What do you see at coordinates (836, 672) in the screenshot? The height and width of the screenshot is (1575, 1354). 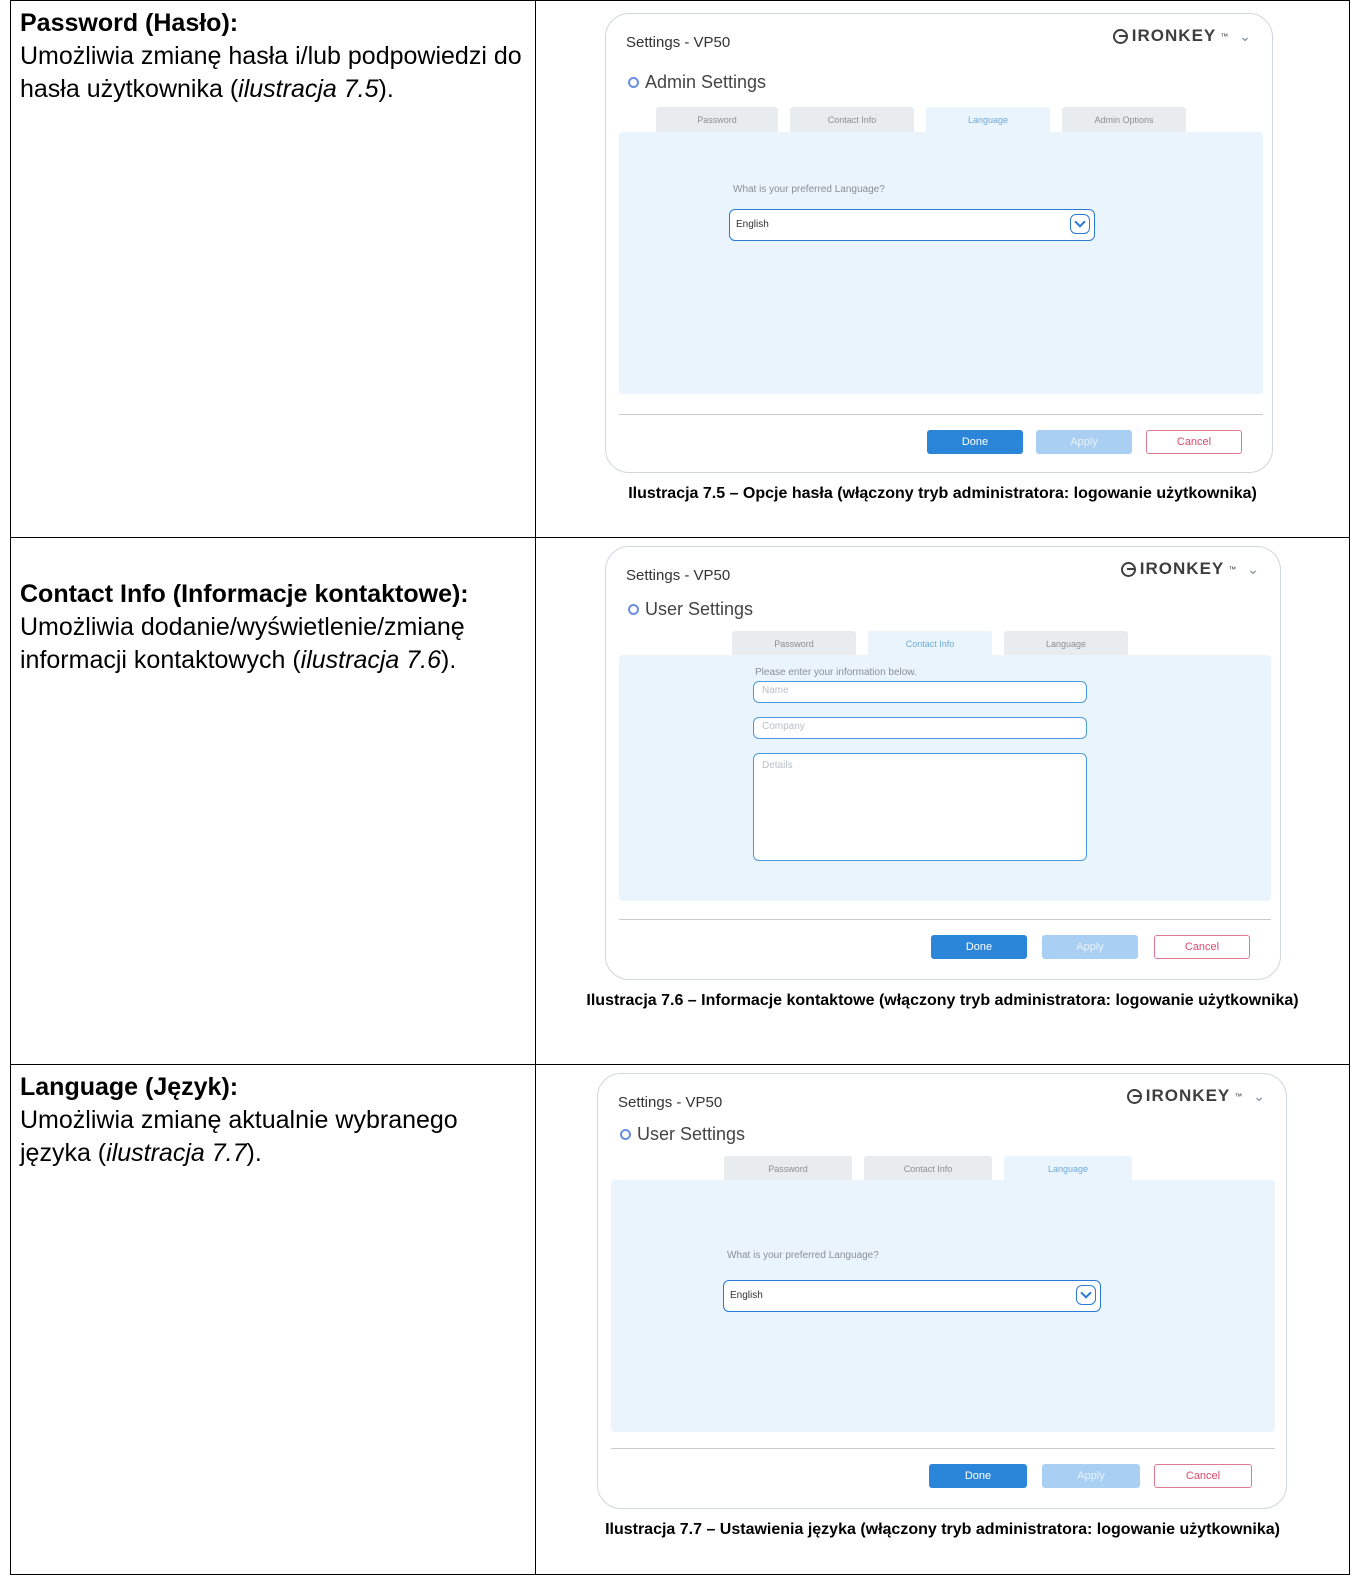 I see `contact-prompt: Please enter your information below.` at bounding box center [836, 672].